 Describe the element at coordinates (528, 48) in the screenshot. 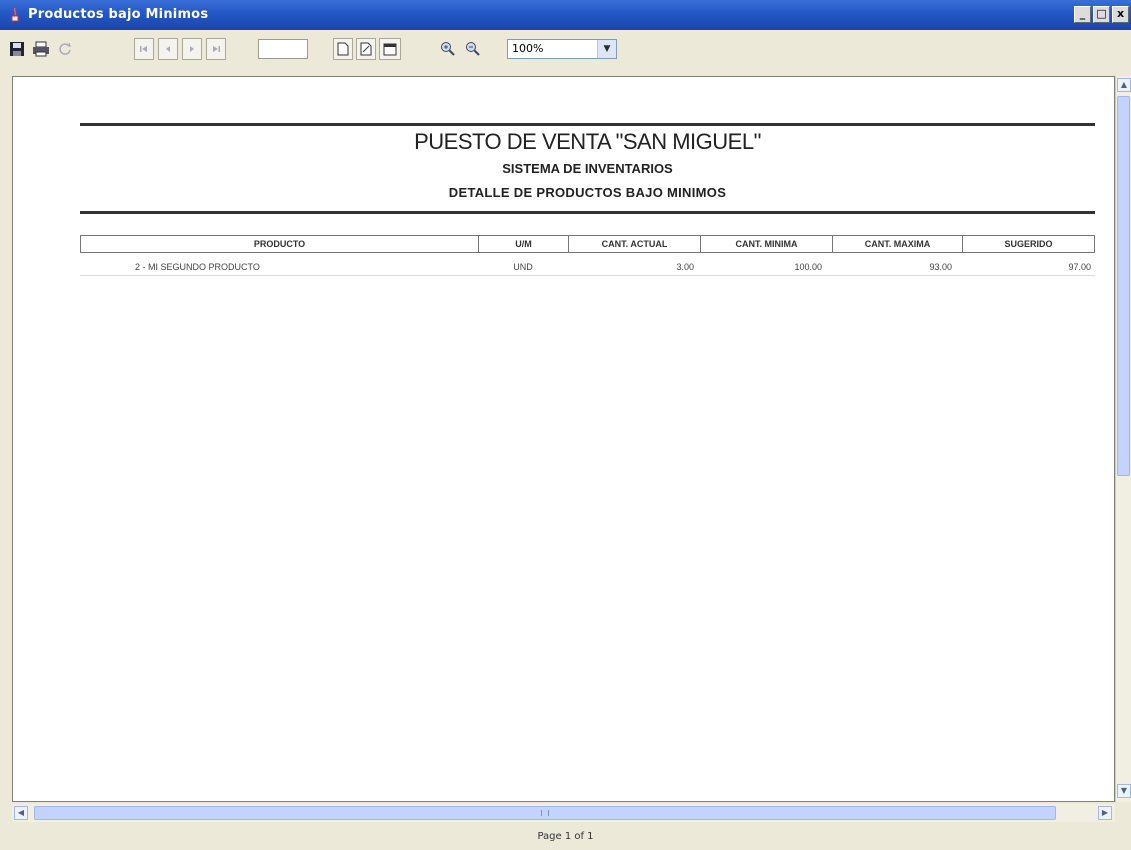

I see `zoom-value: 100%` at that location.